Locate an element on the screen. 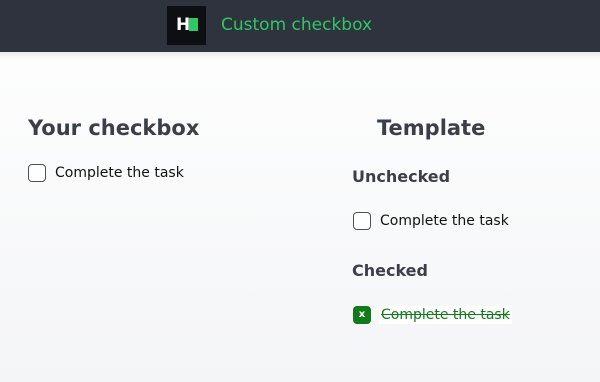 The width and height of the screenshot is (600, 382). template-unchecked-checkbox is located at coordinates (362, 221).